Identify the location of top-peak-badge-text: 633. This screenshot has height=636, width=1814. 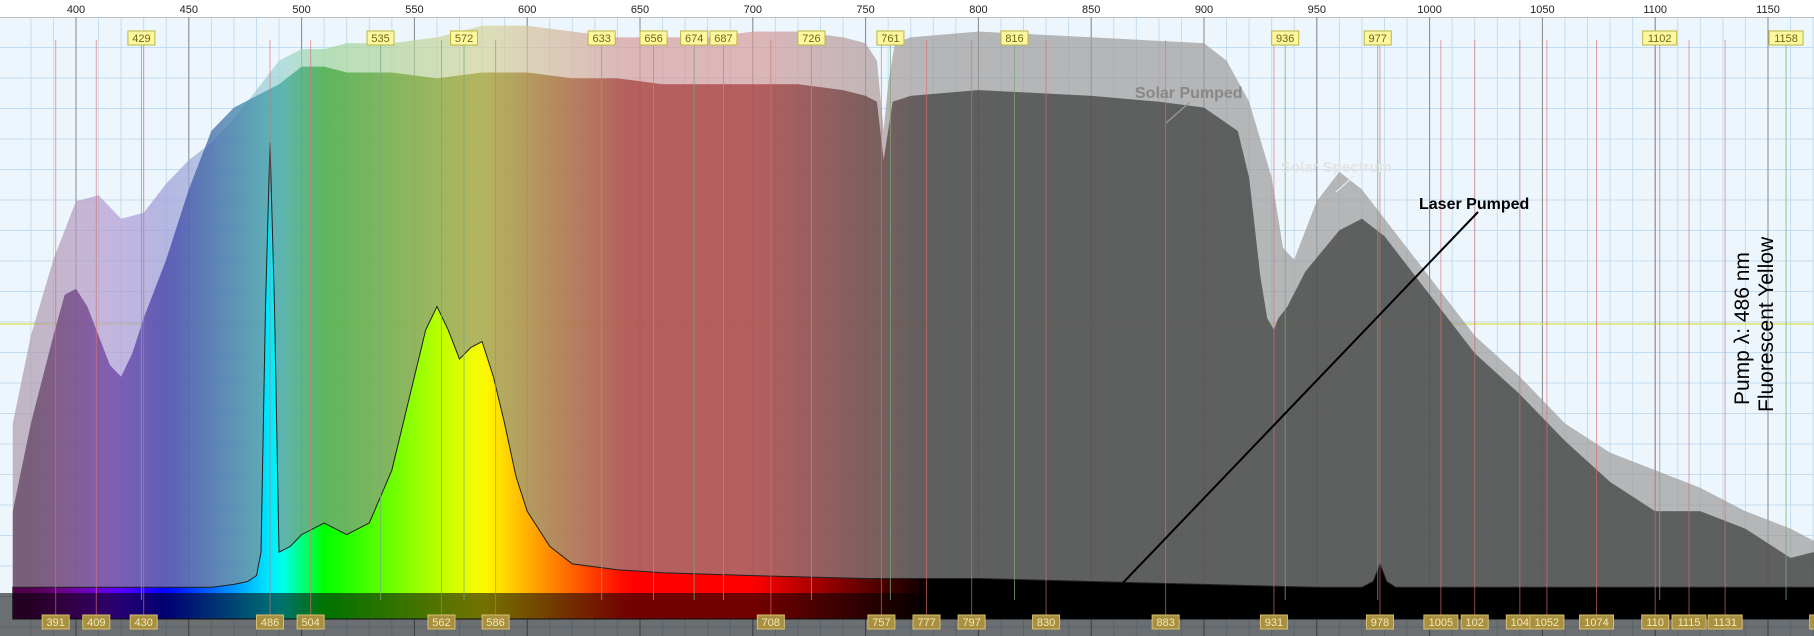
(601, 39).